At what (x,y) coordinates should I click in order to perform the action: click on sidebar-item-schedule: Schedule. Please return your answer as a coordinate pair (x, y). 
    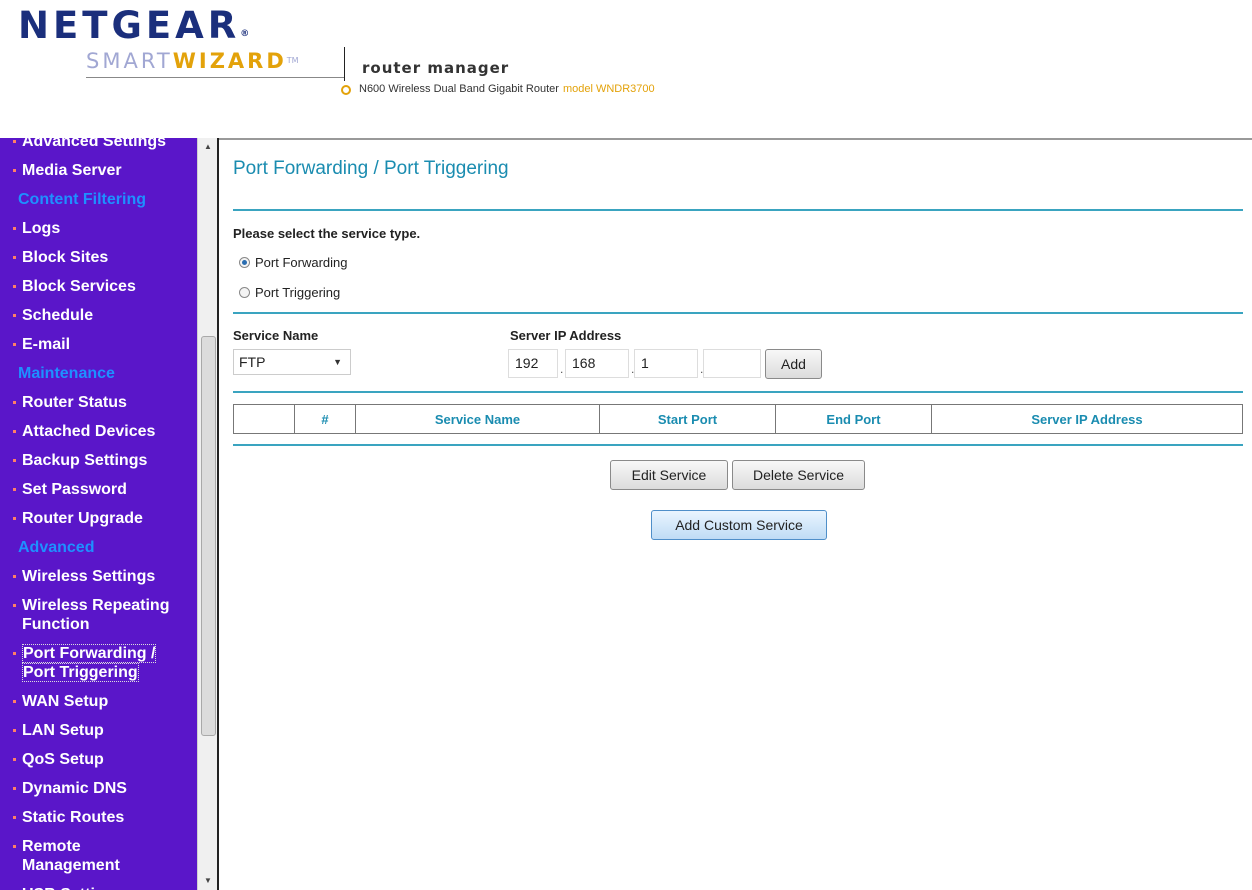
    Looking at the image, I should click on (98, 315).